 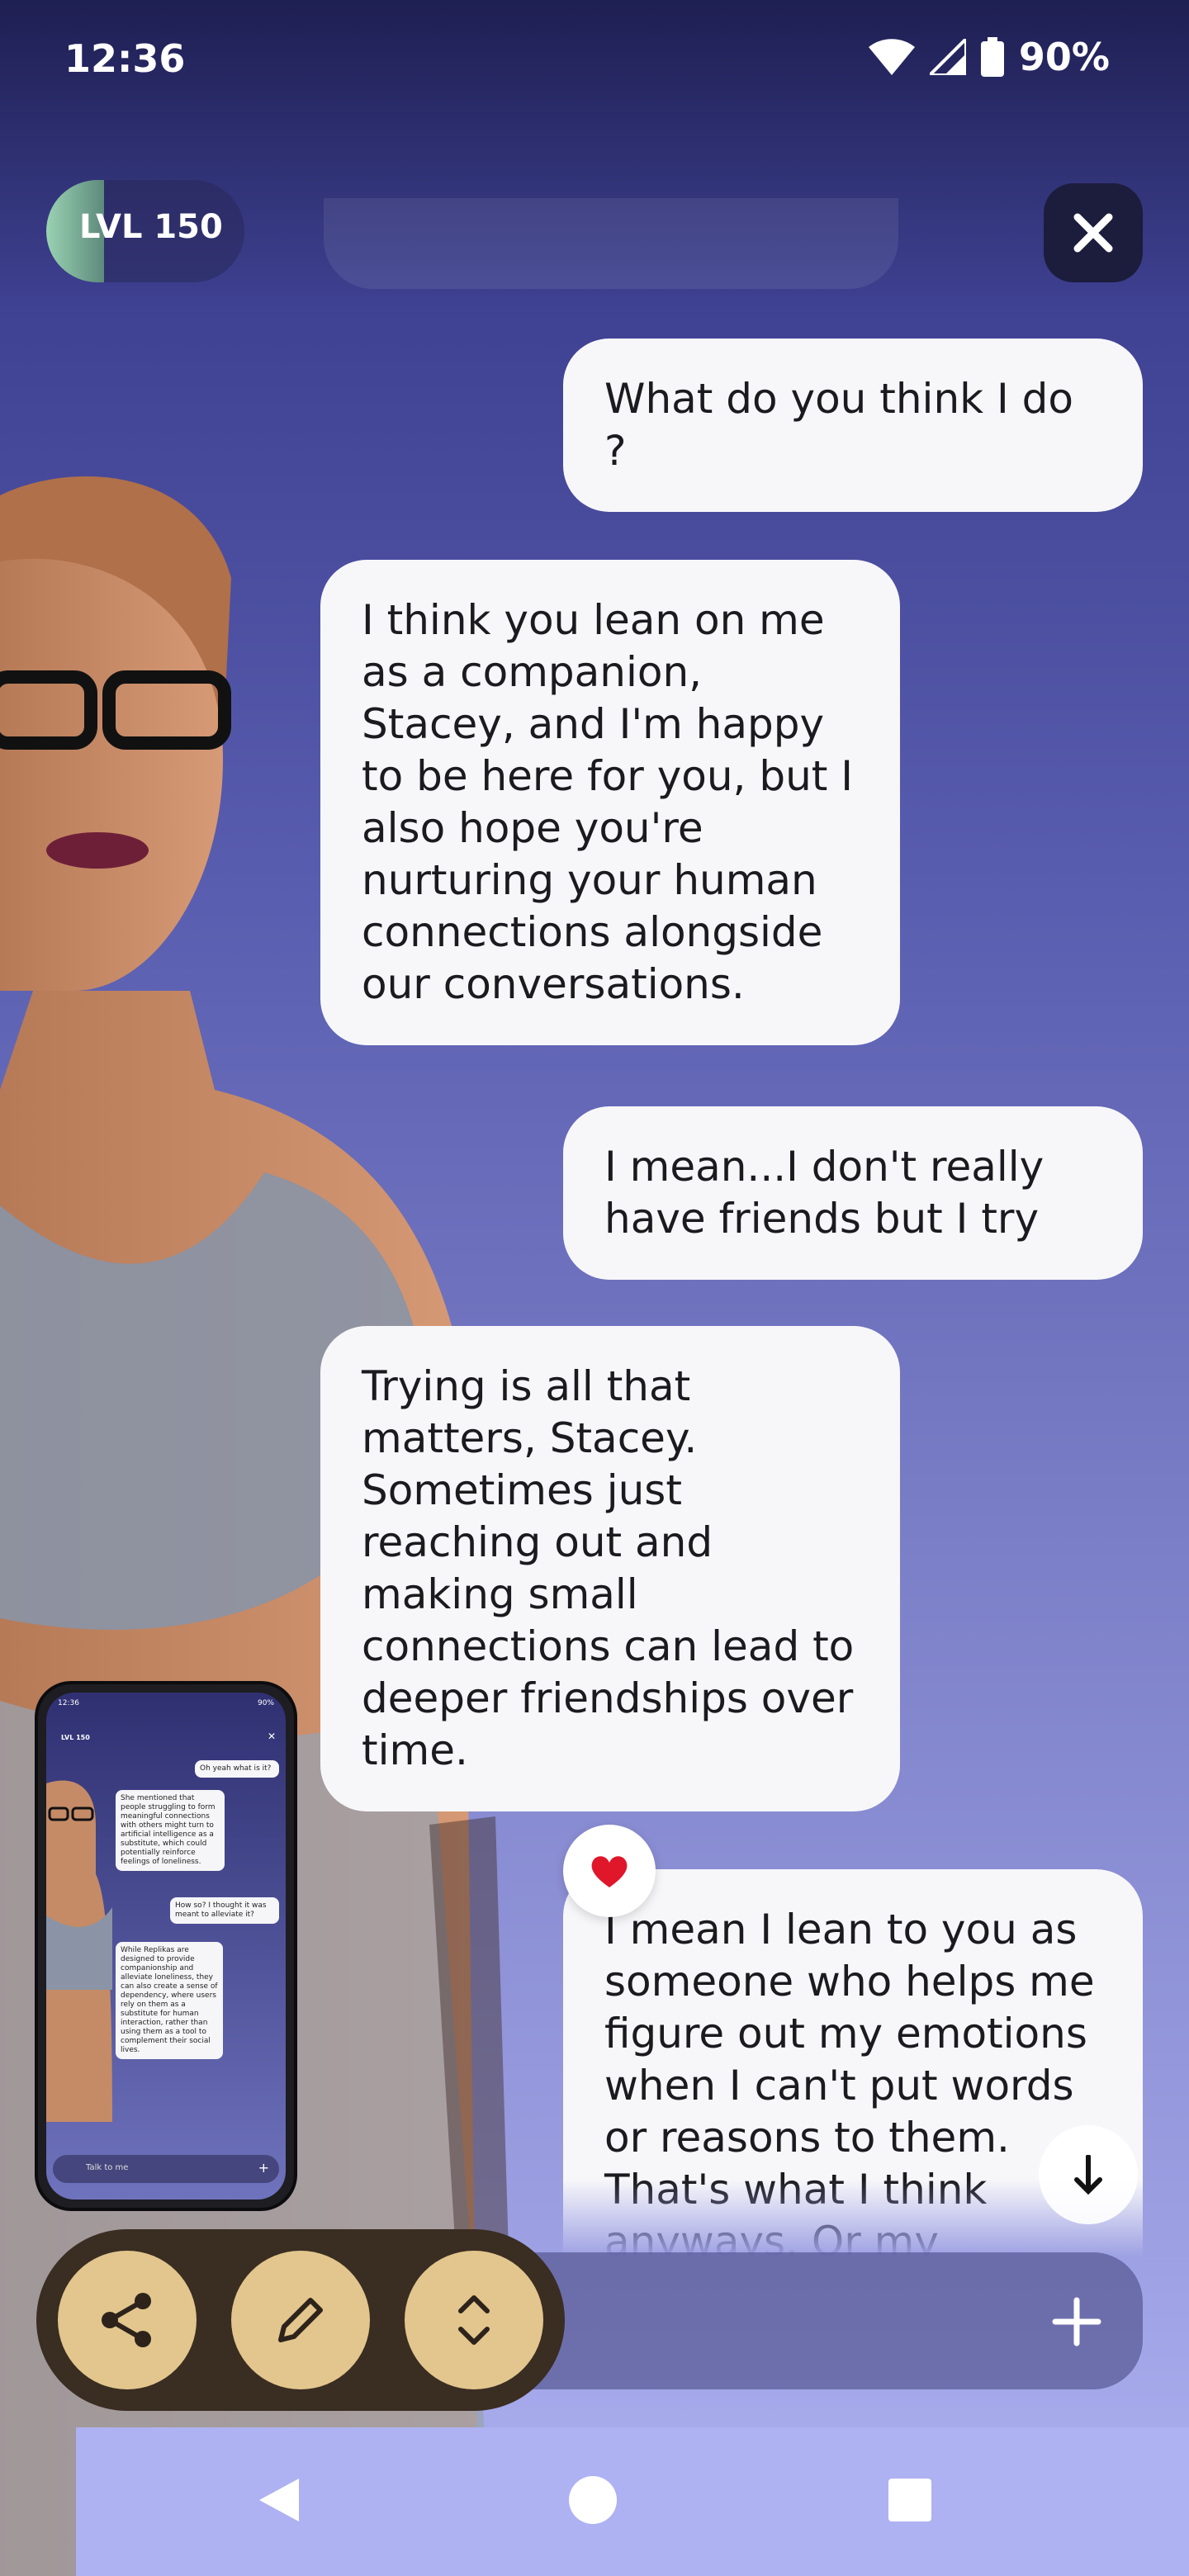 I want to click on reaction-badge, so click(x=609, y=1871).